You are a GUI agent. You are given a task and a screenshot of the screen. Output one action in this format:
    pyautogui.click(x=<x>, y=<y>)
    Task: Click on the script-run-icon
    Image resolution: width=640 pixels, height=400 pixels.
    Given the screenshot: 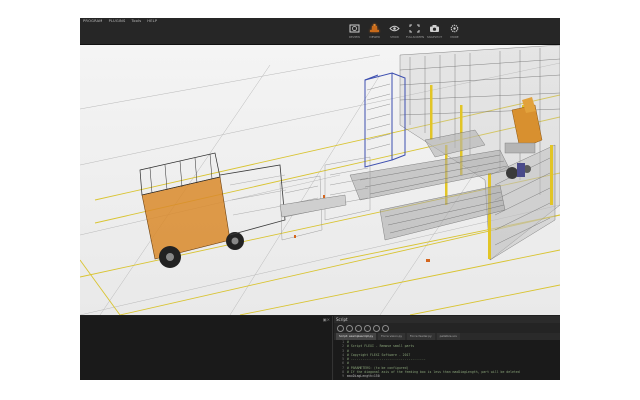 What is the action you would take?
    pyautogui.click(x=367, y=328)
    